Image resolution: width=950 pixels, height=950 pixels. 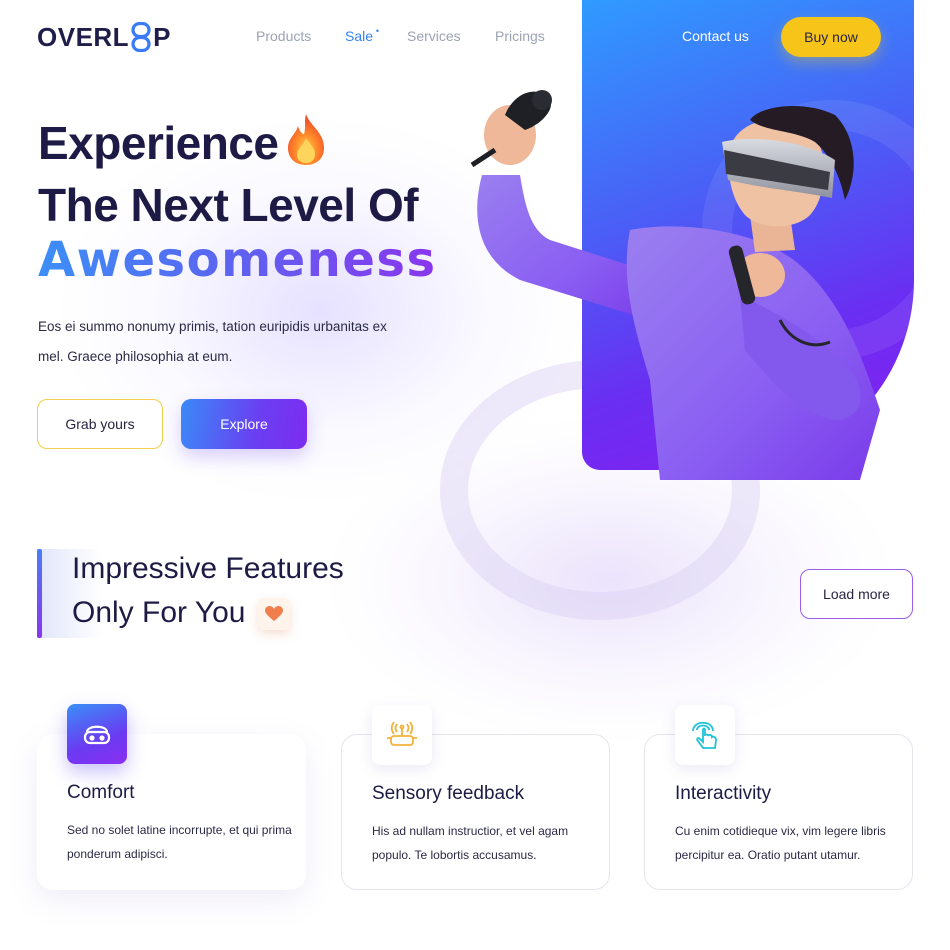 I want to click on card-title: Comfort, so click(x=101, y=792).